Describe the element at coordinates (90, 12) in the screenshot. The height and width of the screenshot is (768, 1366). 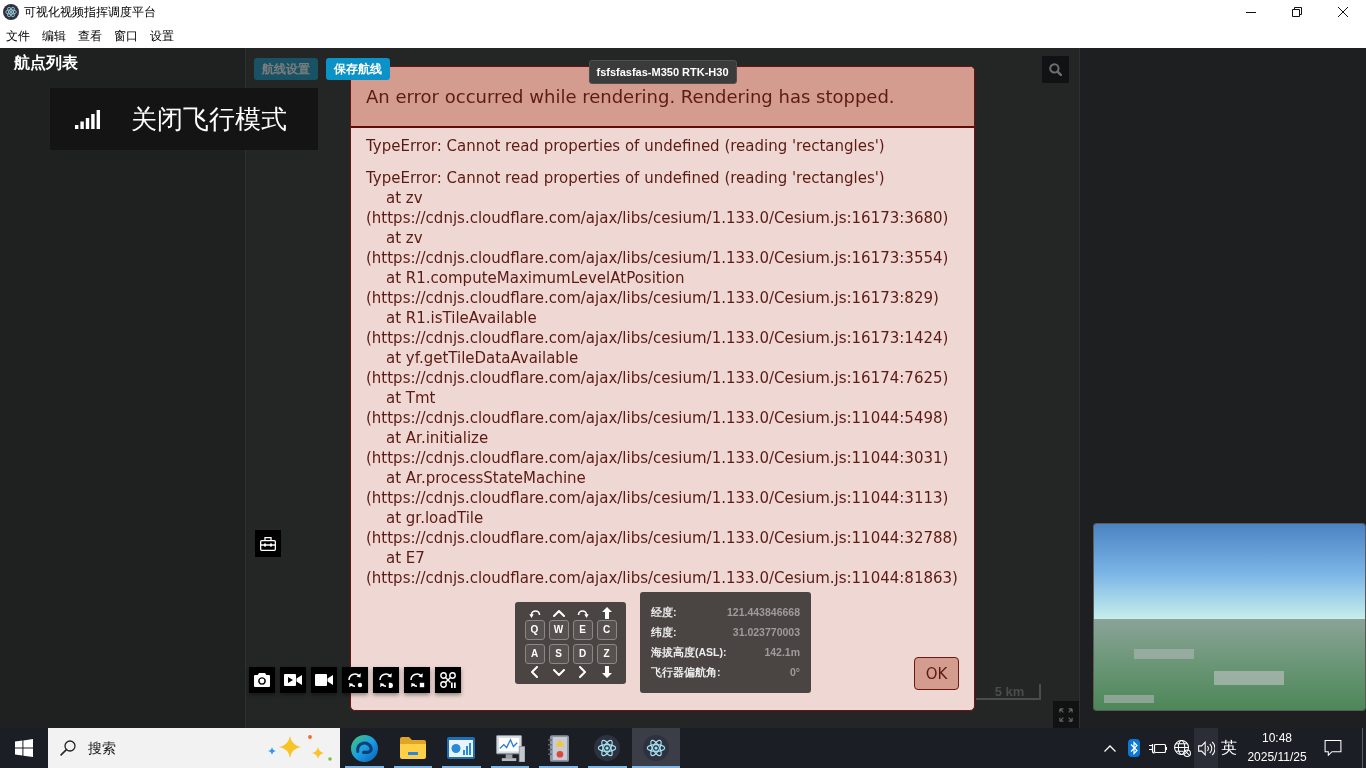
I see `window-title: 可视化视频指挥调度平台` at that location.